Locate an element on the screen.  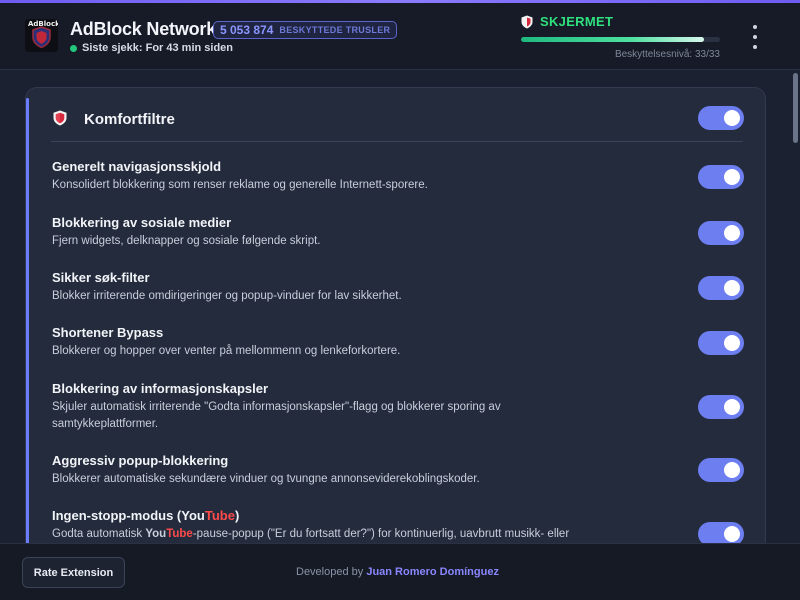
app-logo: AdBlock is located at coordinates (41, 35).